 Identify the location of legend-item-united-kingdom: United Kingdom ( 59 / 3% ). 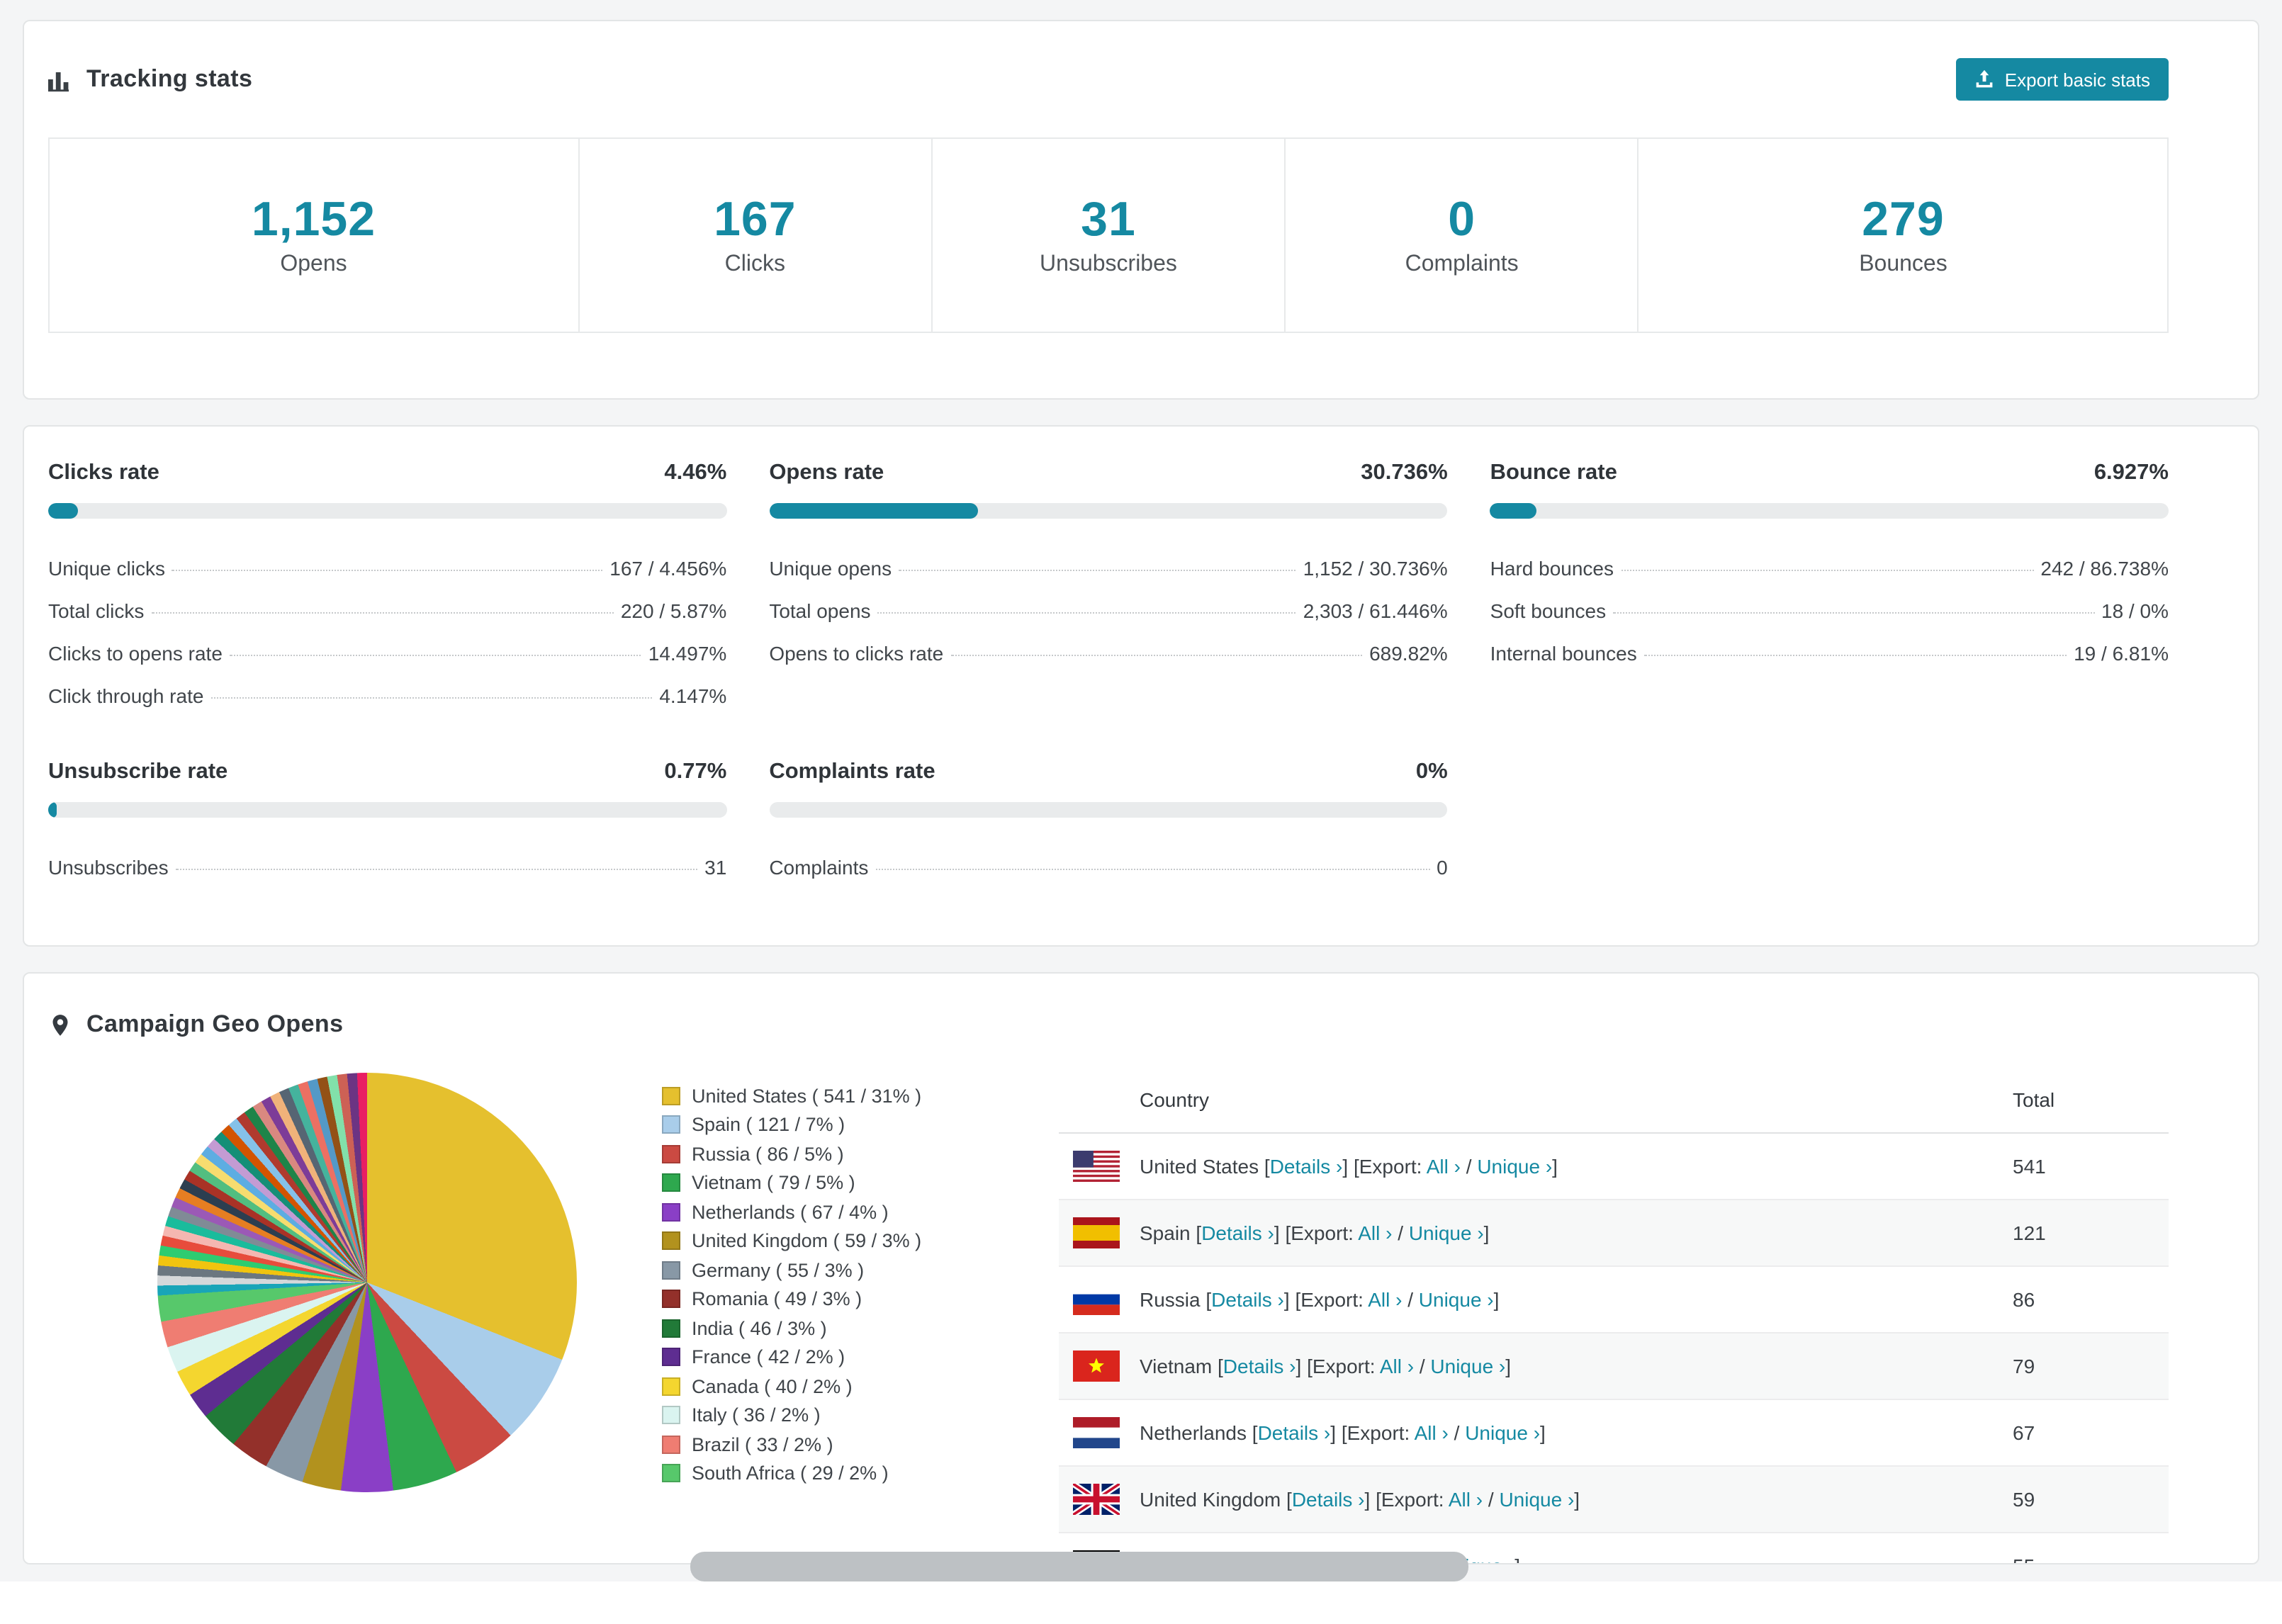
(861, 1242).